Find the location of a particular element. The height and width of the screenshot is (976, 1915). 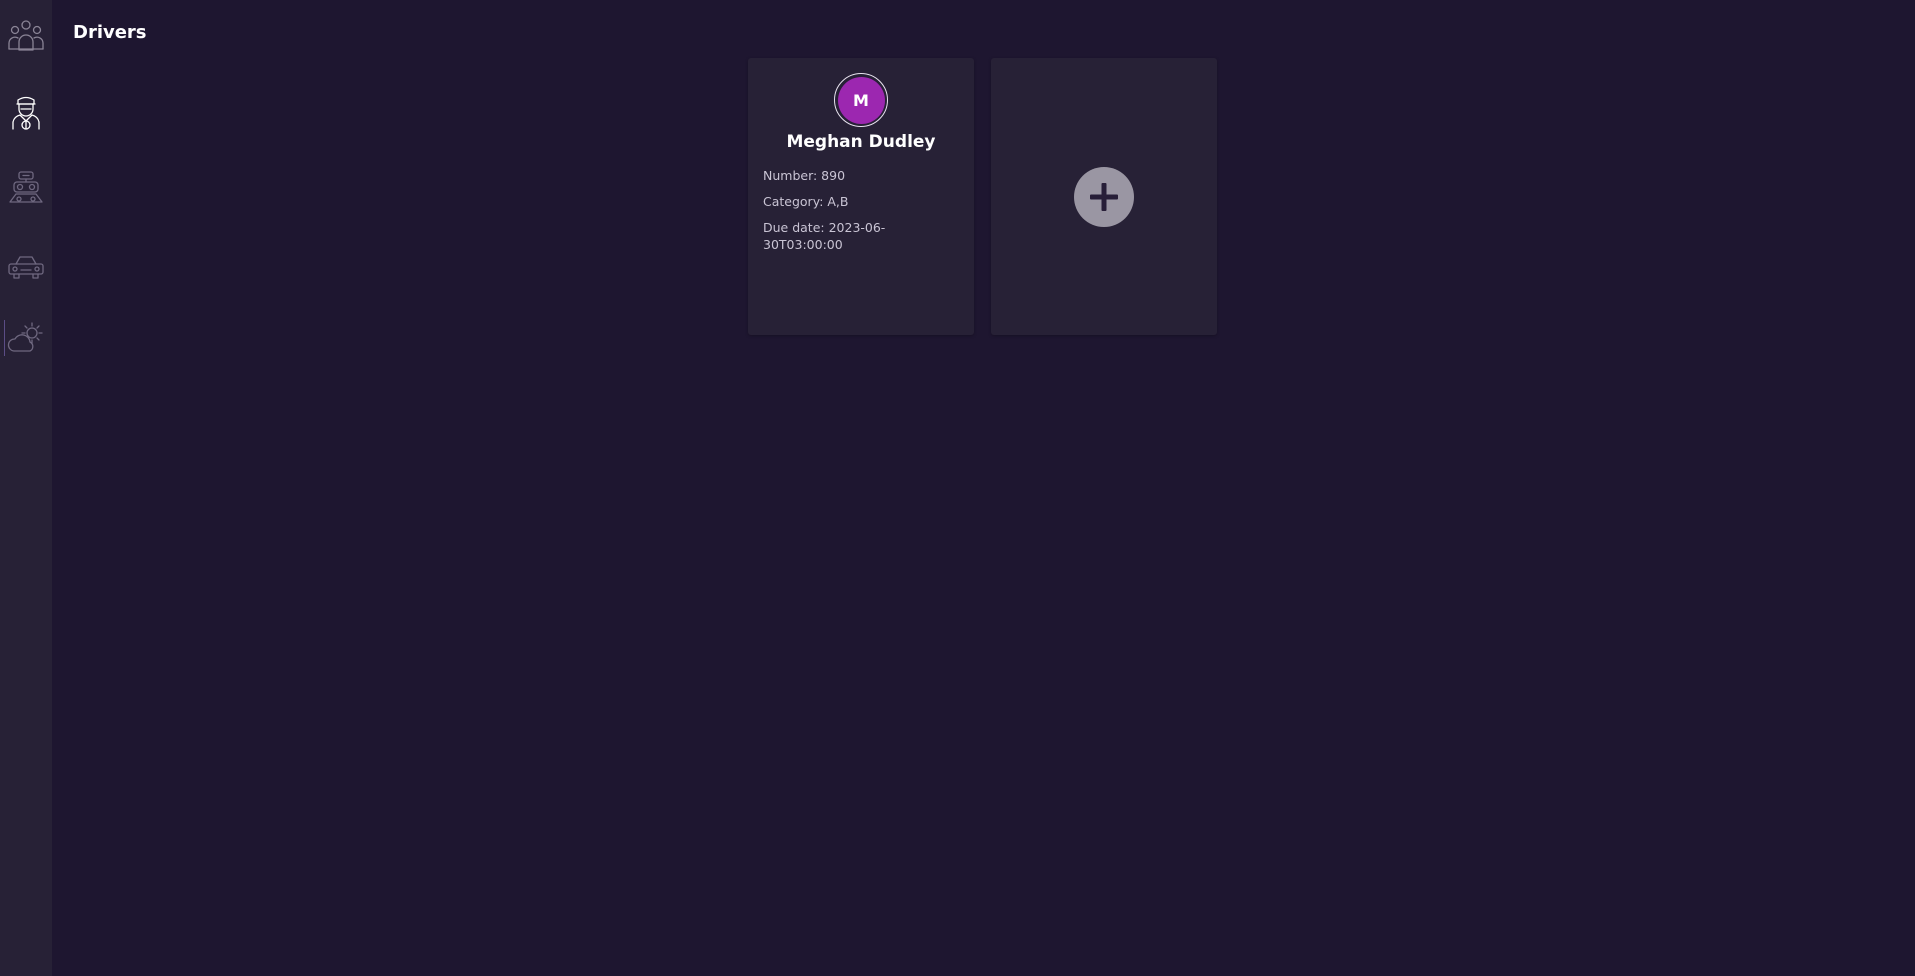

add-driver-card is located at coordinates (1104, 196).